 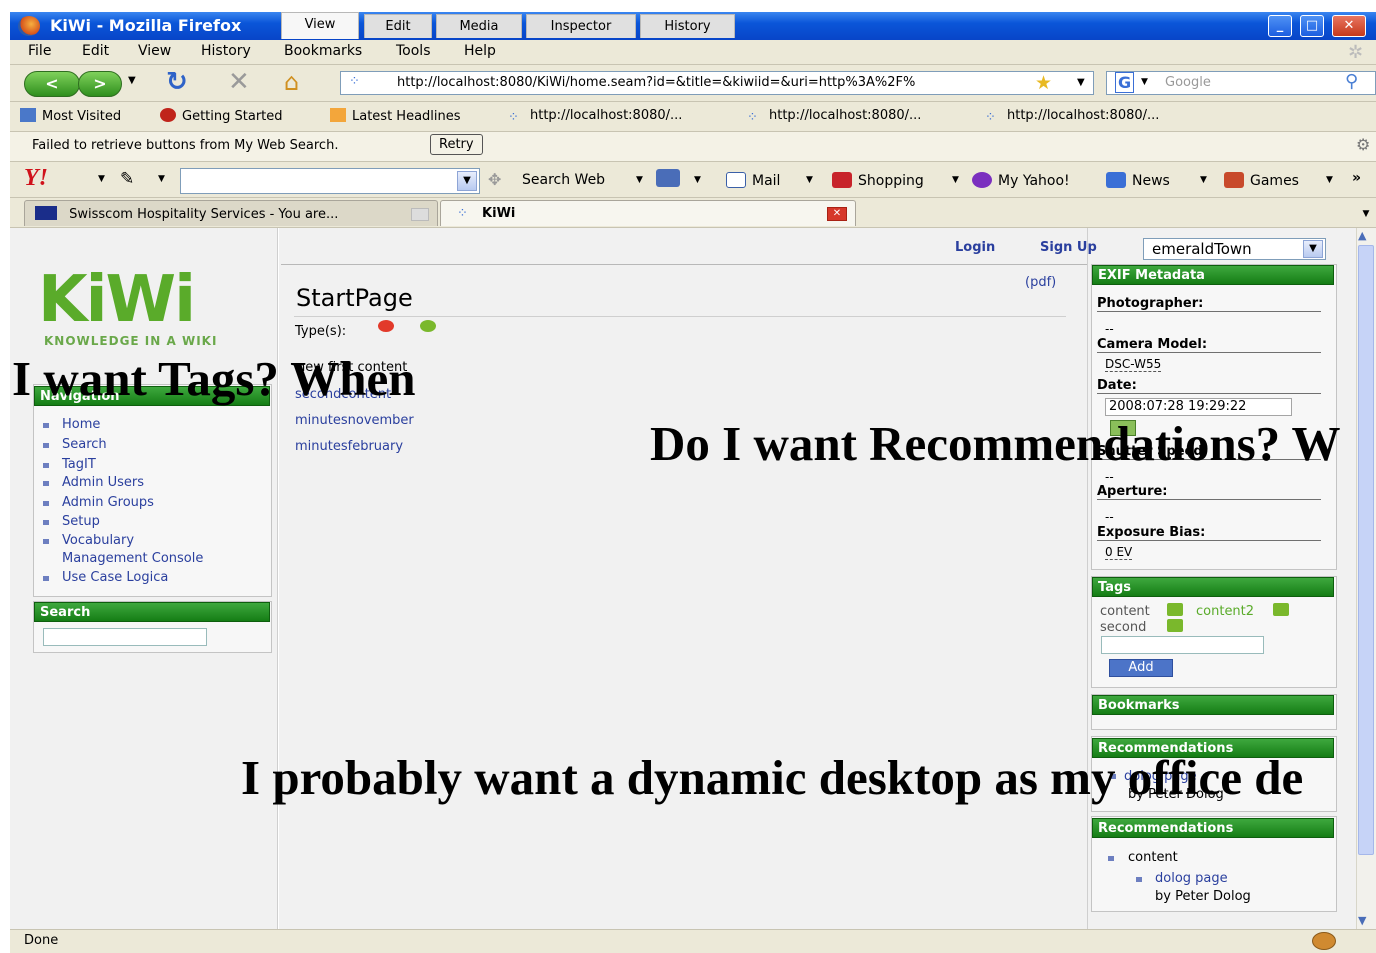 What do you see at coordinates (79, 464) in the screenshot?
I see `nav-tagit: TagIT` at bounding box center [79, 464].